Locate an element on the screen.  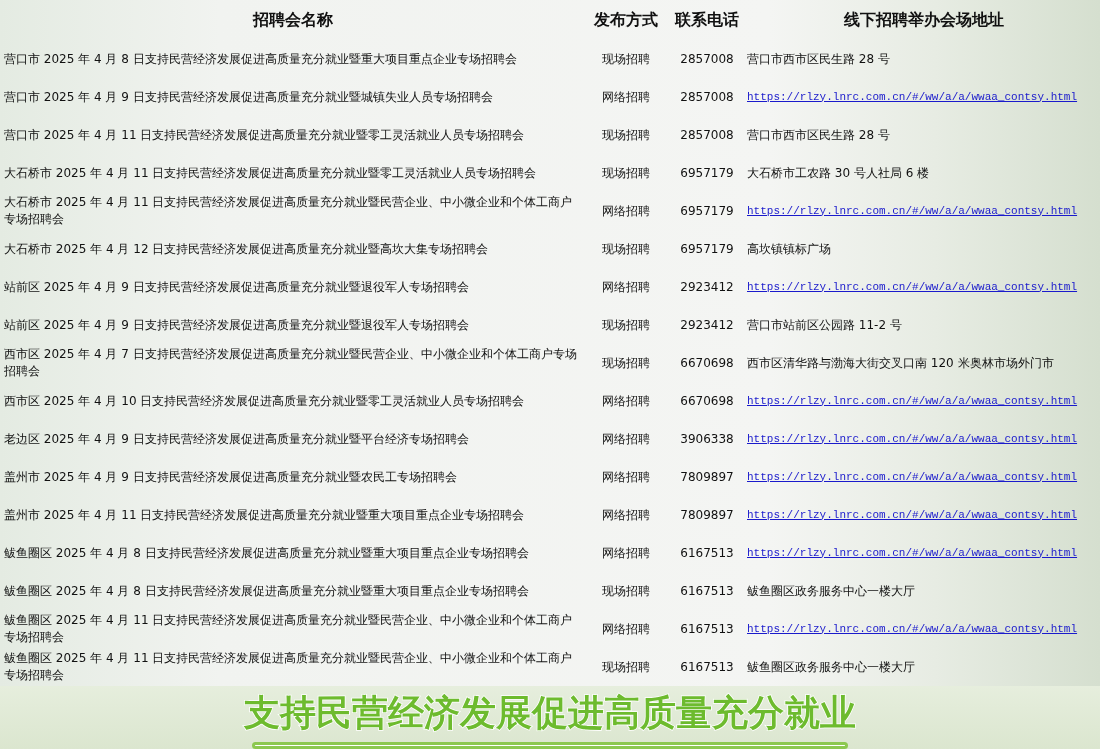
table-cell: 盖州市 2025 年 4 月 9 日支持民营经济发展促进高质量充分就业暨农民工专场招聘会 is located at coordinates (230, 477).